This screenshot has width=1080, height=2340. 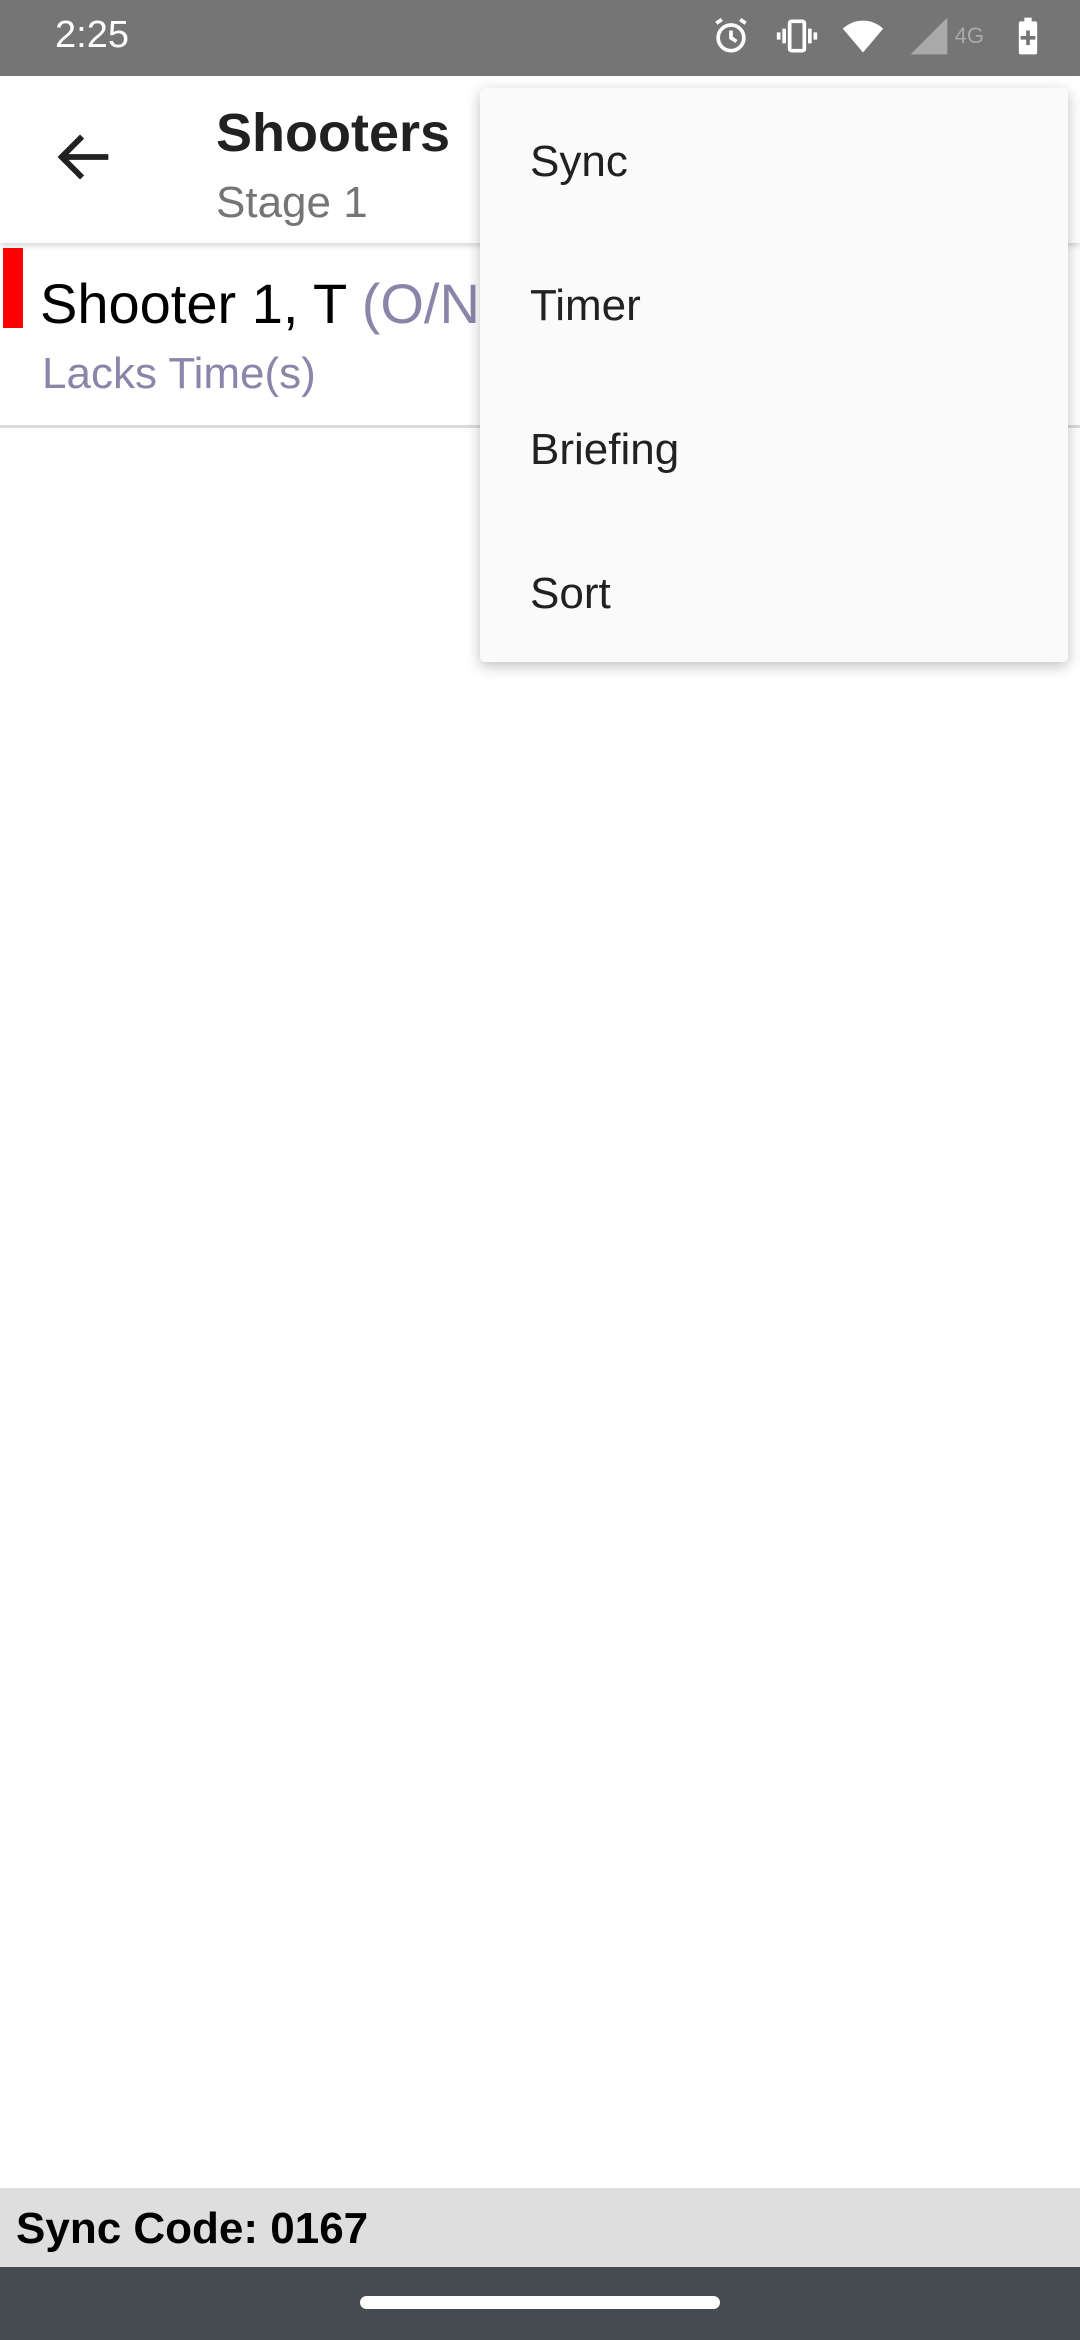 I want to click on shooter-name: Shooter 1, T (O/N, so click(x=260, y=303).